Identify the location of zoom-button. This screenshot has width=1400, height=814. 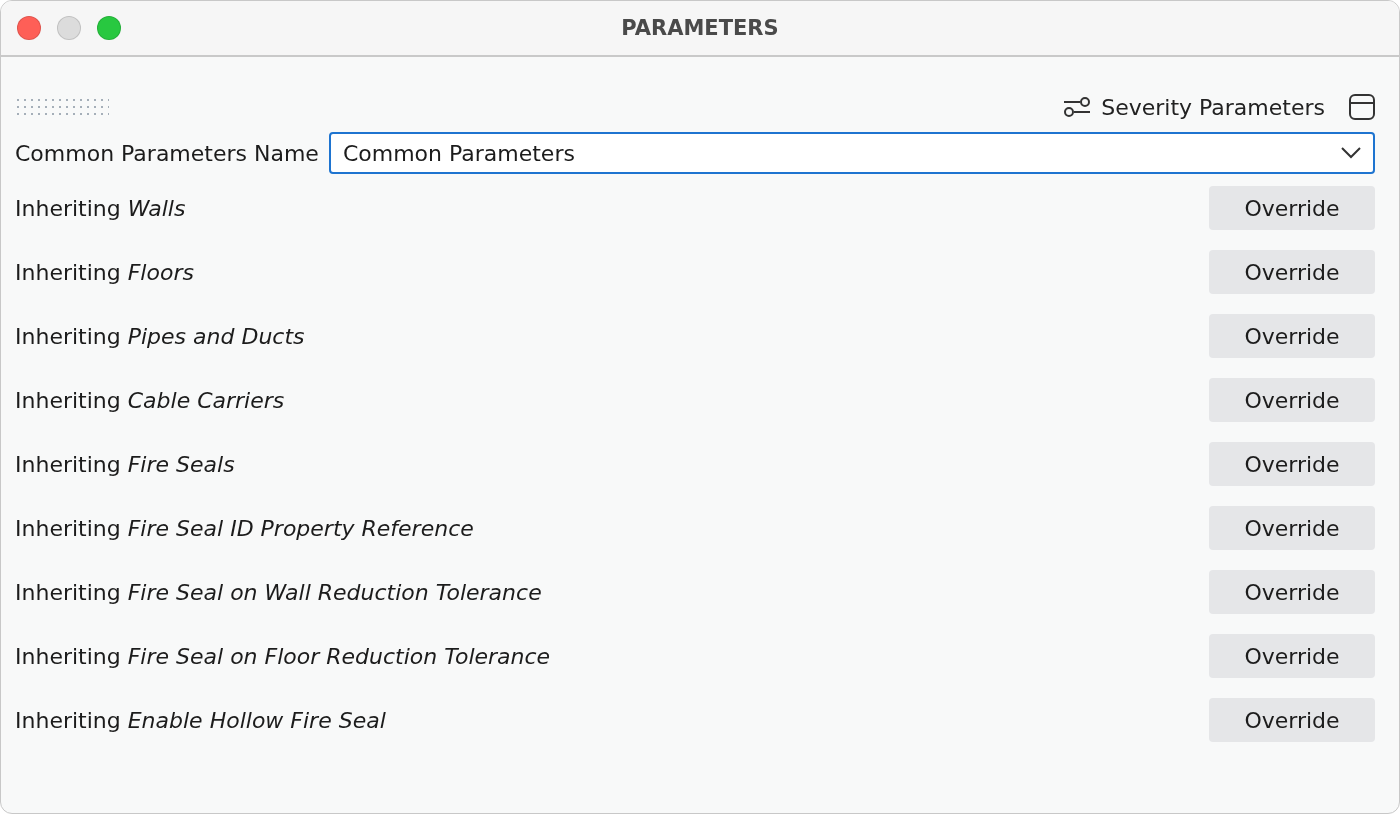
(109, 28).